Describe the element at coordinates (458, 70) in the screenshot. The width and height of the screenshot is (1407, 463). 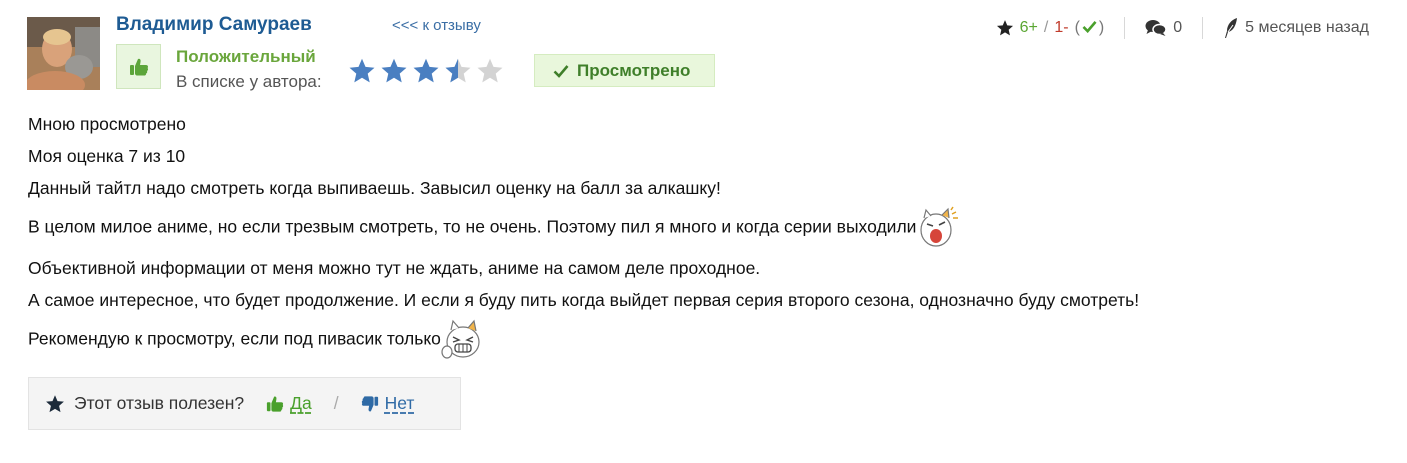
I see `star-half-icon` at that location.